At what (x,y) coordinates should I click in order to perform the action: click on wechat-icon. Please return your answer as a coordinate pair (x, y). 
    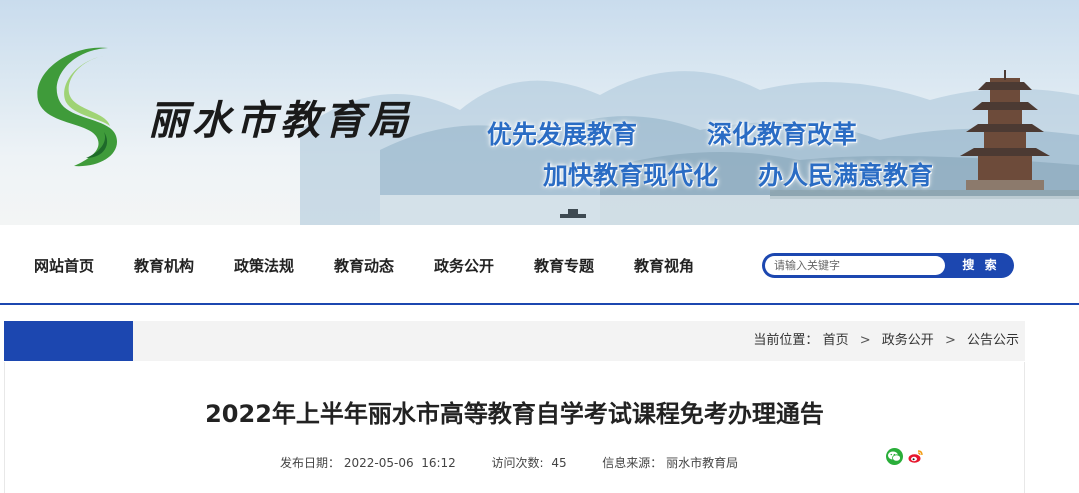
    Looking at the image, I should click on (894, 456).